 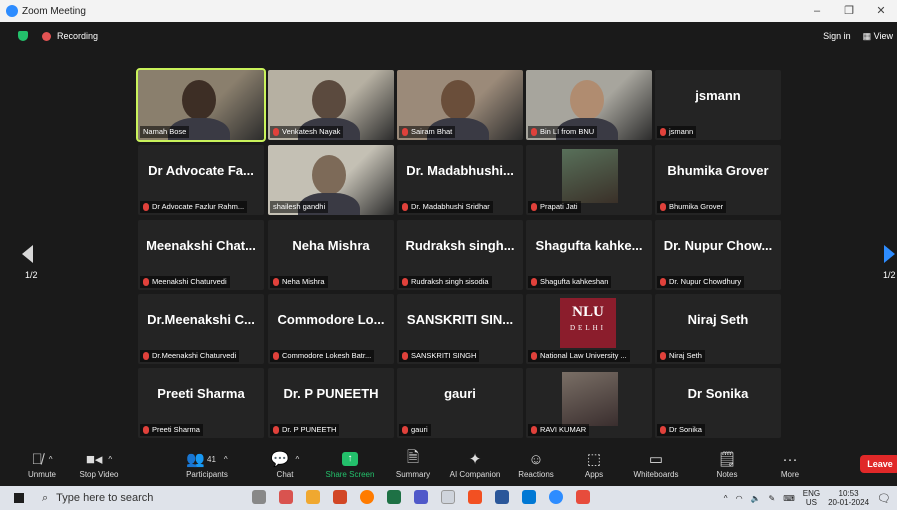 I want to click on participant-tile: gauri gauri, so click(x=460, y=403).